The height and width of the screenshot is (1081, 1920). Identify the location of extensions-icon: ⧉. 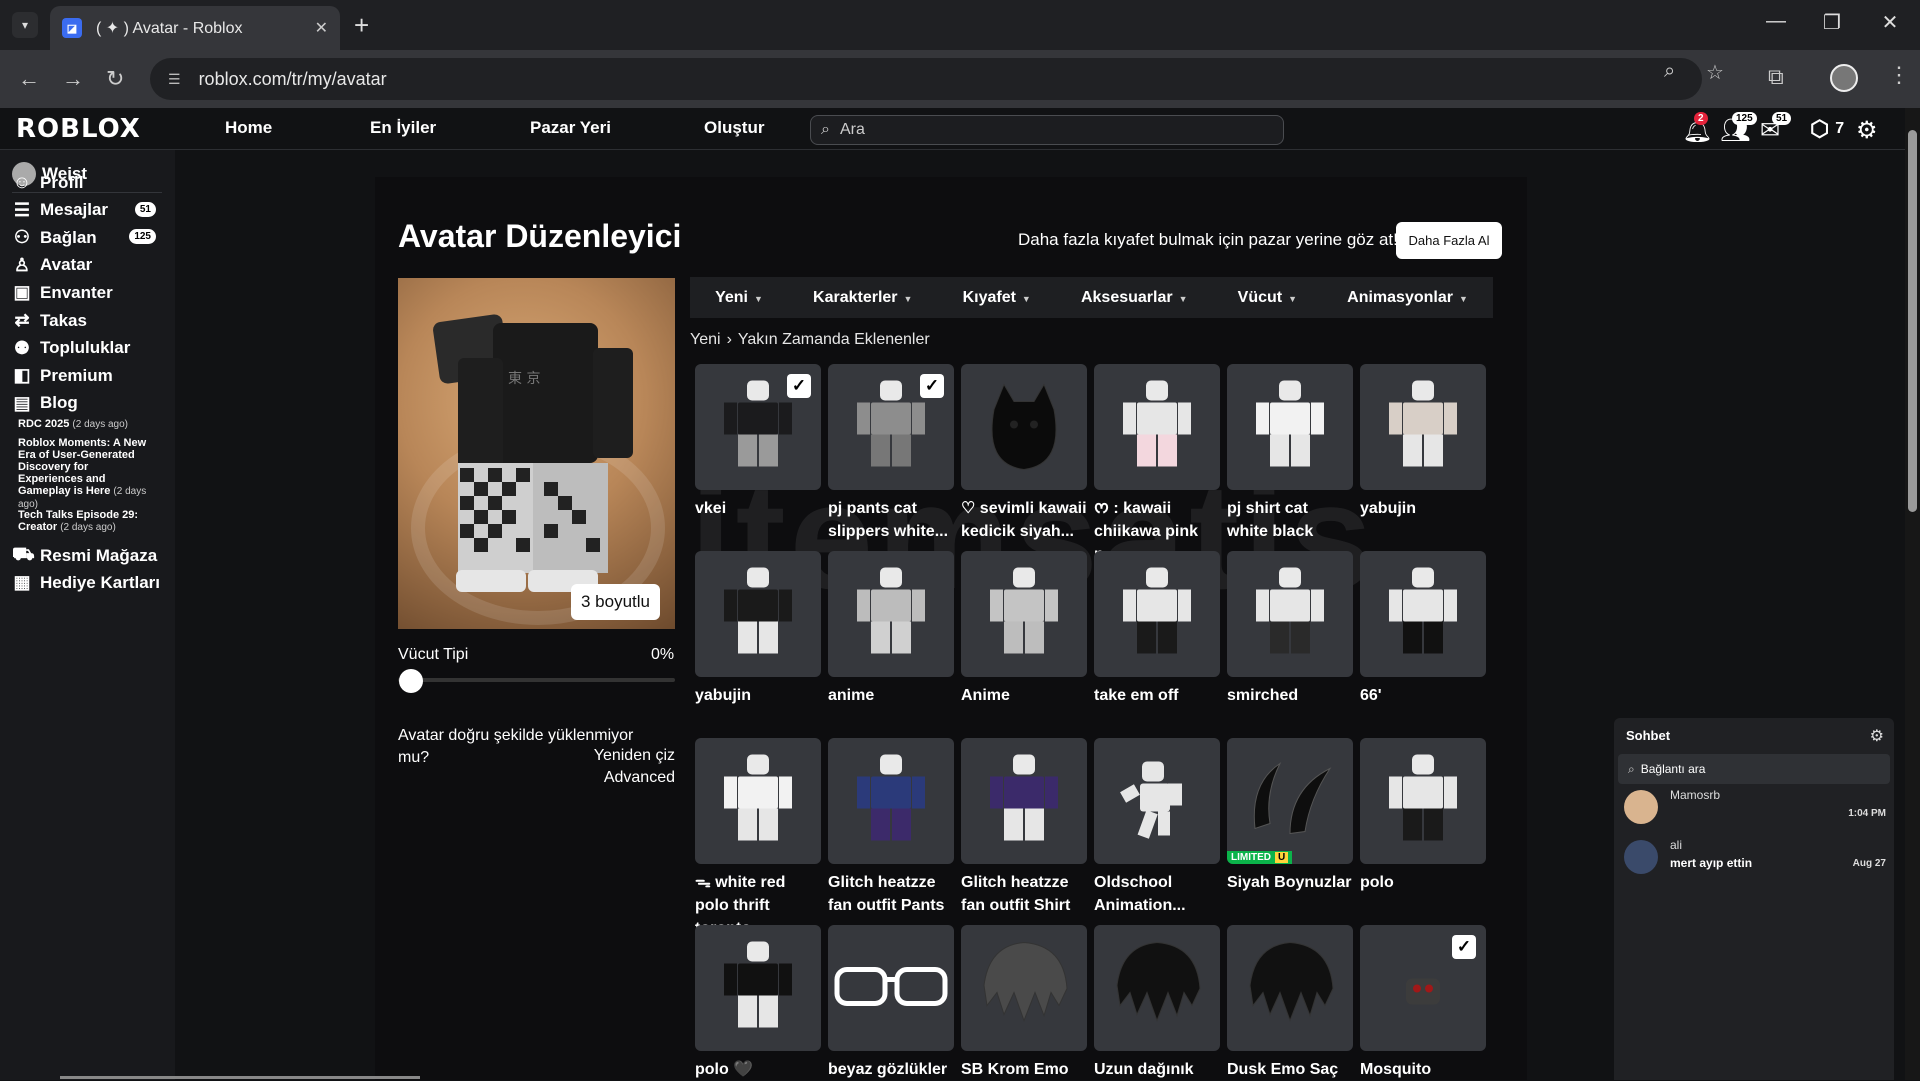
(1776, 77).